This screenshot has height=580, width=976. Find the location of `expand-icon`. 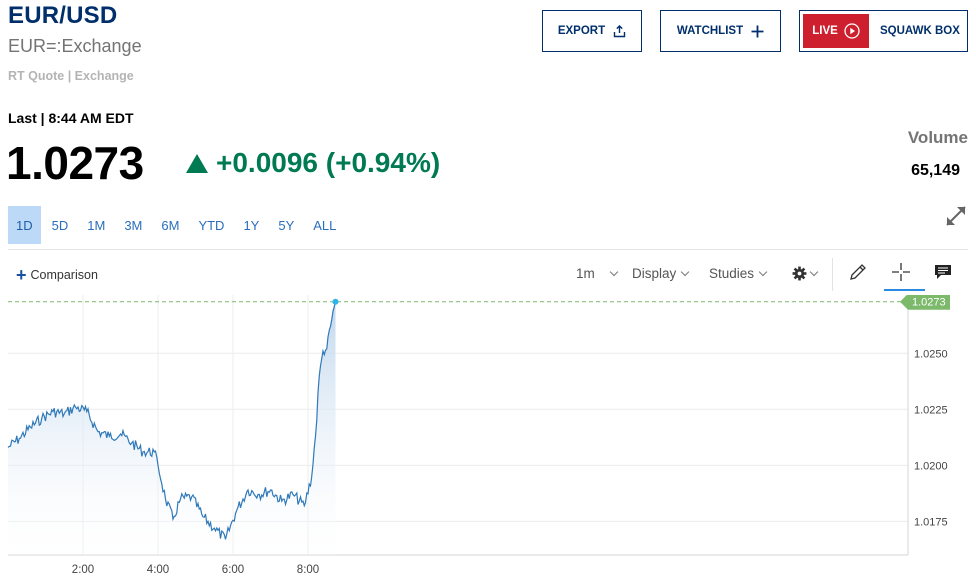

expand-icon is located at coordinates (956, 216).